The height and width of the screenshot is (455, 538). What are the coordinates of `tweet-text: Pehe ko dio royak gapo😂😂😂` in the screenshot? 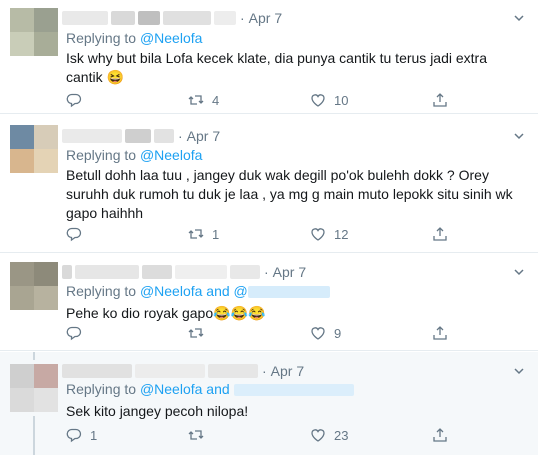 It's located at (166, 313).